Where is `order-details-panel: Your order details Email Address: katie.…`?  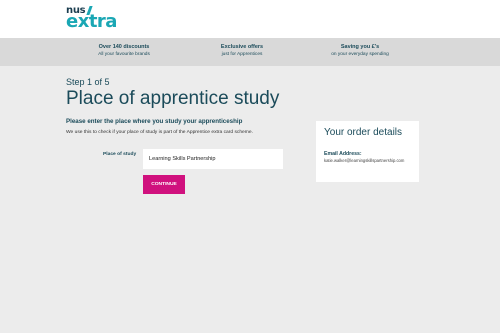
order-details-panel: Your order details Email Address: katie.… is located at coordinates (367, 151).